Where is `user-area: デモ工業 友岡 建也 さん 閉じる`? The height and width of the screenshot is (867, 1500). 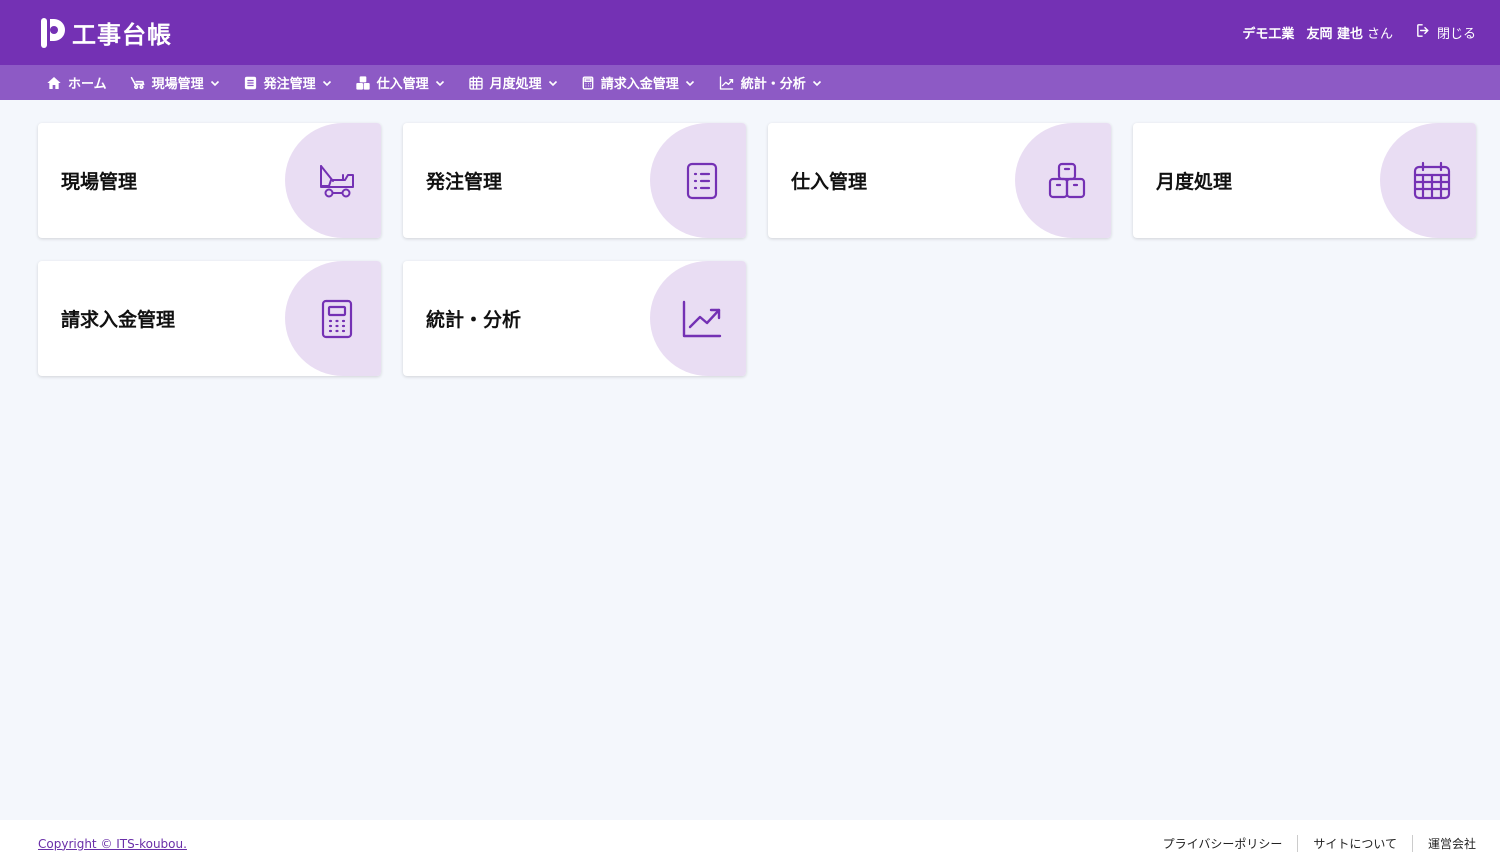
user-area: デモ工業 友岡 建也 さん 閉じる is located at coordinates (1359, 32).